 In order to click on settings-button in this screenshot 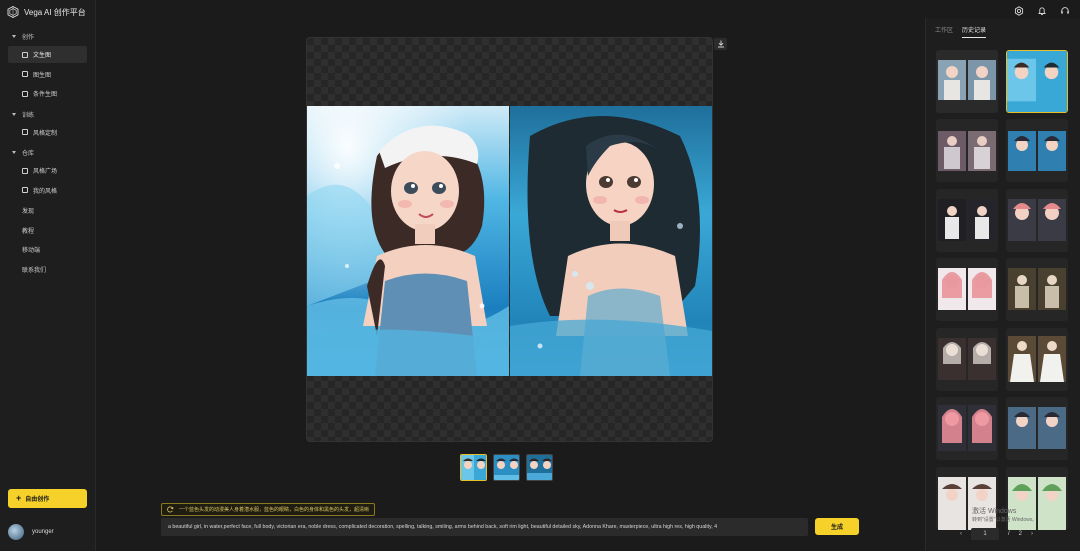, I will do `click(1019, 11)`.